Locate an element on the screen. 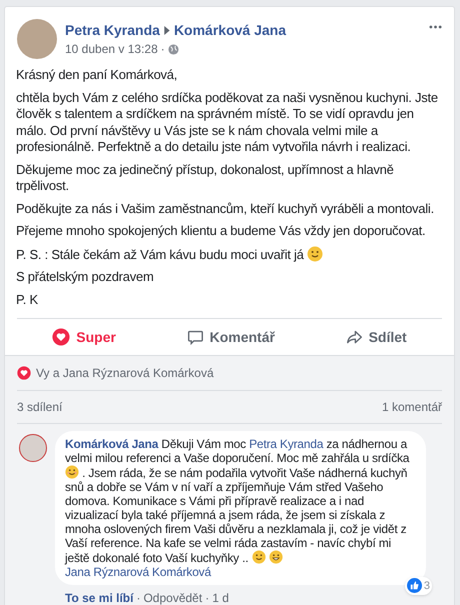  post-paragraph: Děkujeme moc za jedinečný přístup, dokonalost, upřímnost a hlavně trpělivost. is located at coordinates (205, 178).